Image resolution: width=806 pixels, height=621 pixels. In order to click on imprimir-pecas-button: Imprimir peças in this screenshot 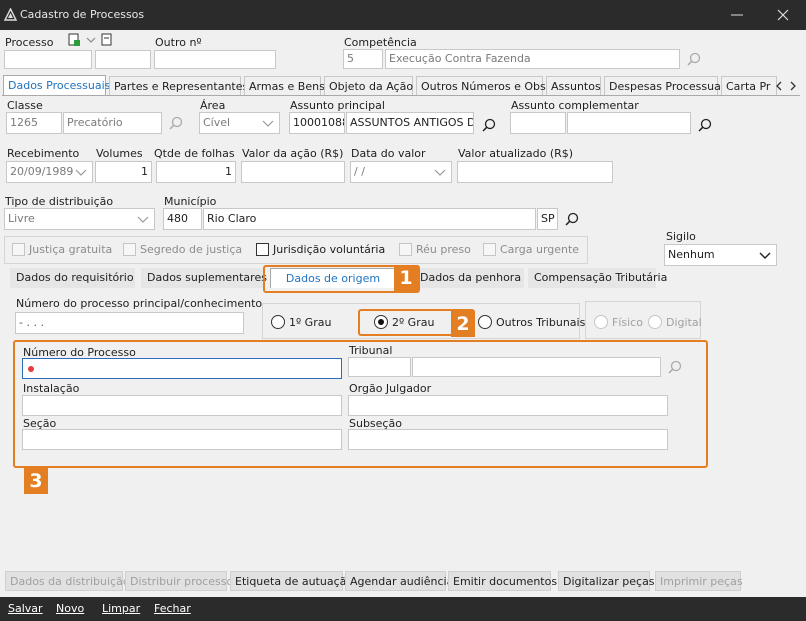, I will do `click(699, 581)`.